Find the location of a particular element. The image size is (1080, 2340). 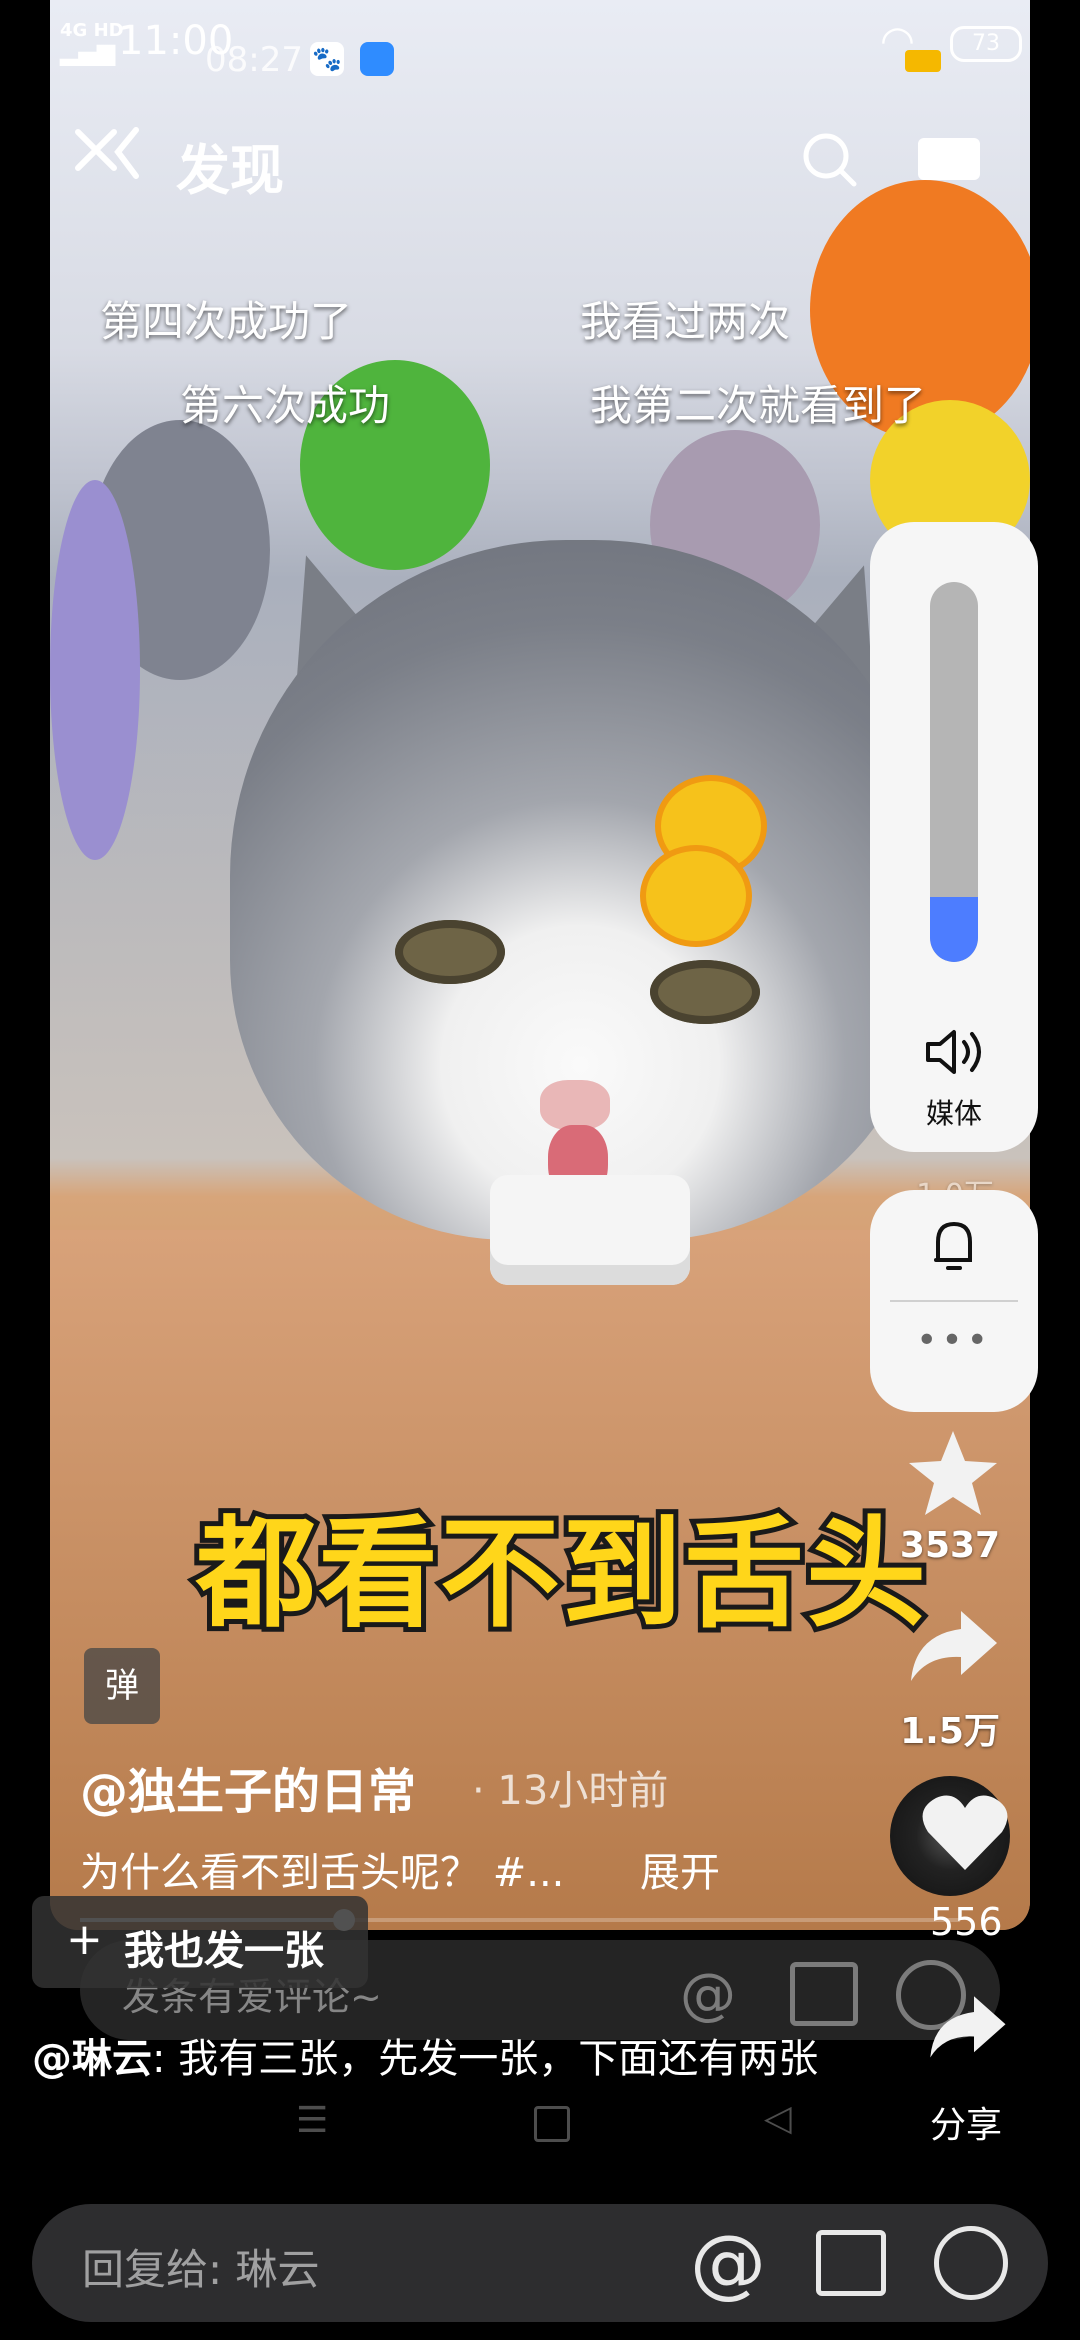

post-time: · 13小时前 is located at coordinates (570, 1791).